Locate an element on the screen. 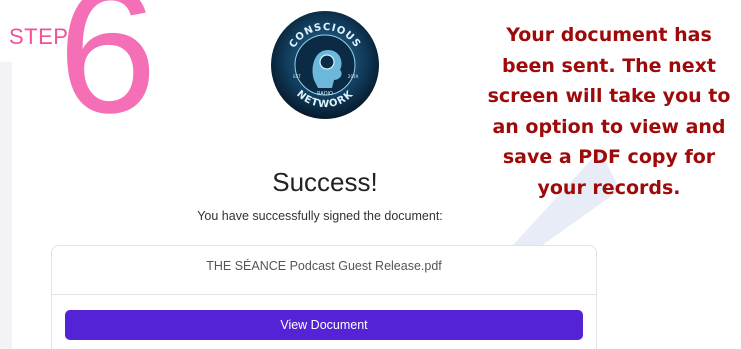 The width and height of the screenshot is (741, 349). logo-graphic: CONSCIOUS NETWORK RADIO EST 2019 is located at coordinates (325, 65).